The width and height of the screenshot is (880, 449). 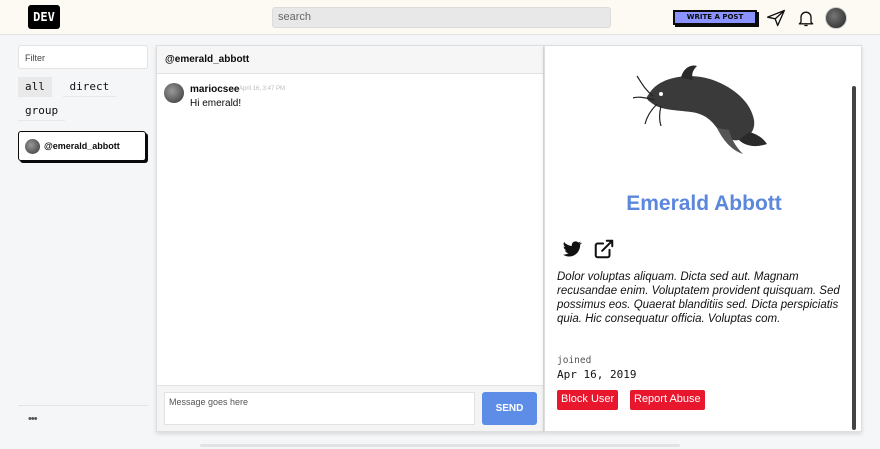 I want to click on top-bar: DEV search WRITE A POST, so click(x=440, y=17).